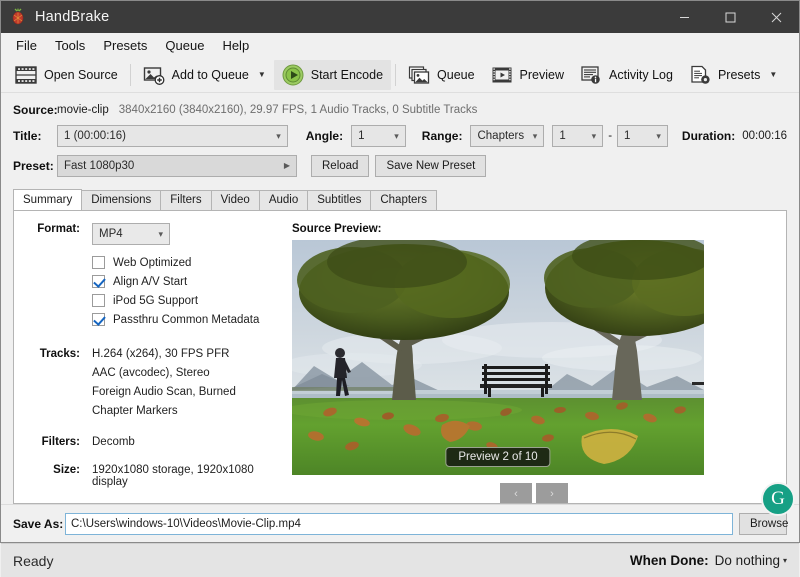 The image size is (800, 577). What do you see at coordinates (98, 281) in the screenshot?
I see `align-av-start-checkbox` at bounding box center [98, 281].